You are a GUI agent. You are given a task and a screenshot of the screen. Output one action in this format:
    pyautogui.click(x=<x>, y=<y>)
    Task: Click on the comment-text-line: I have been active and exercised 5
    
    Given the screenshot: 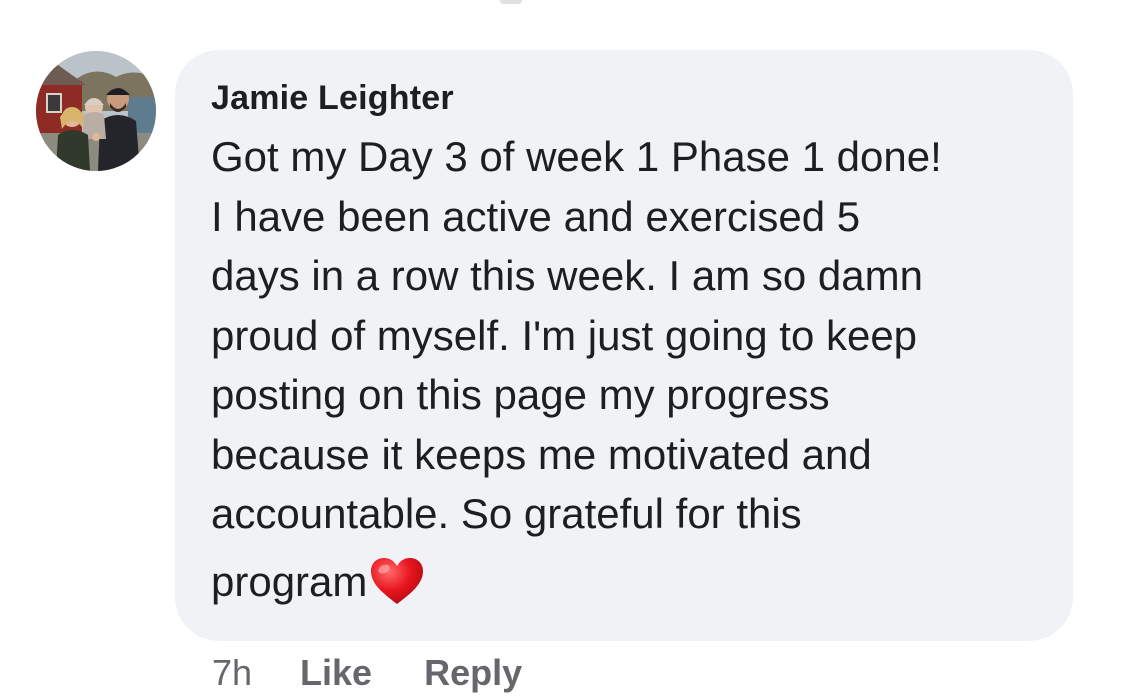 What is the action you would take?
    pyautogui.click(x=536, y=216)
    